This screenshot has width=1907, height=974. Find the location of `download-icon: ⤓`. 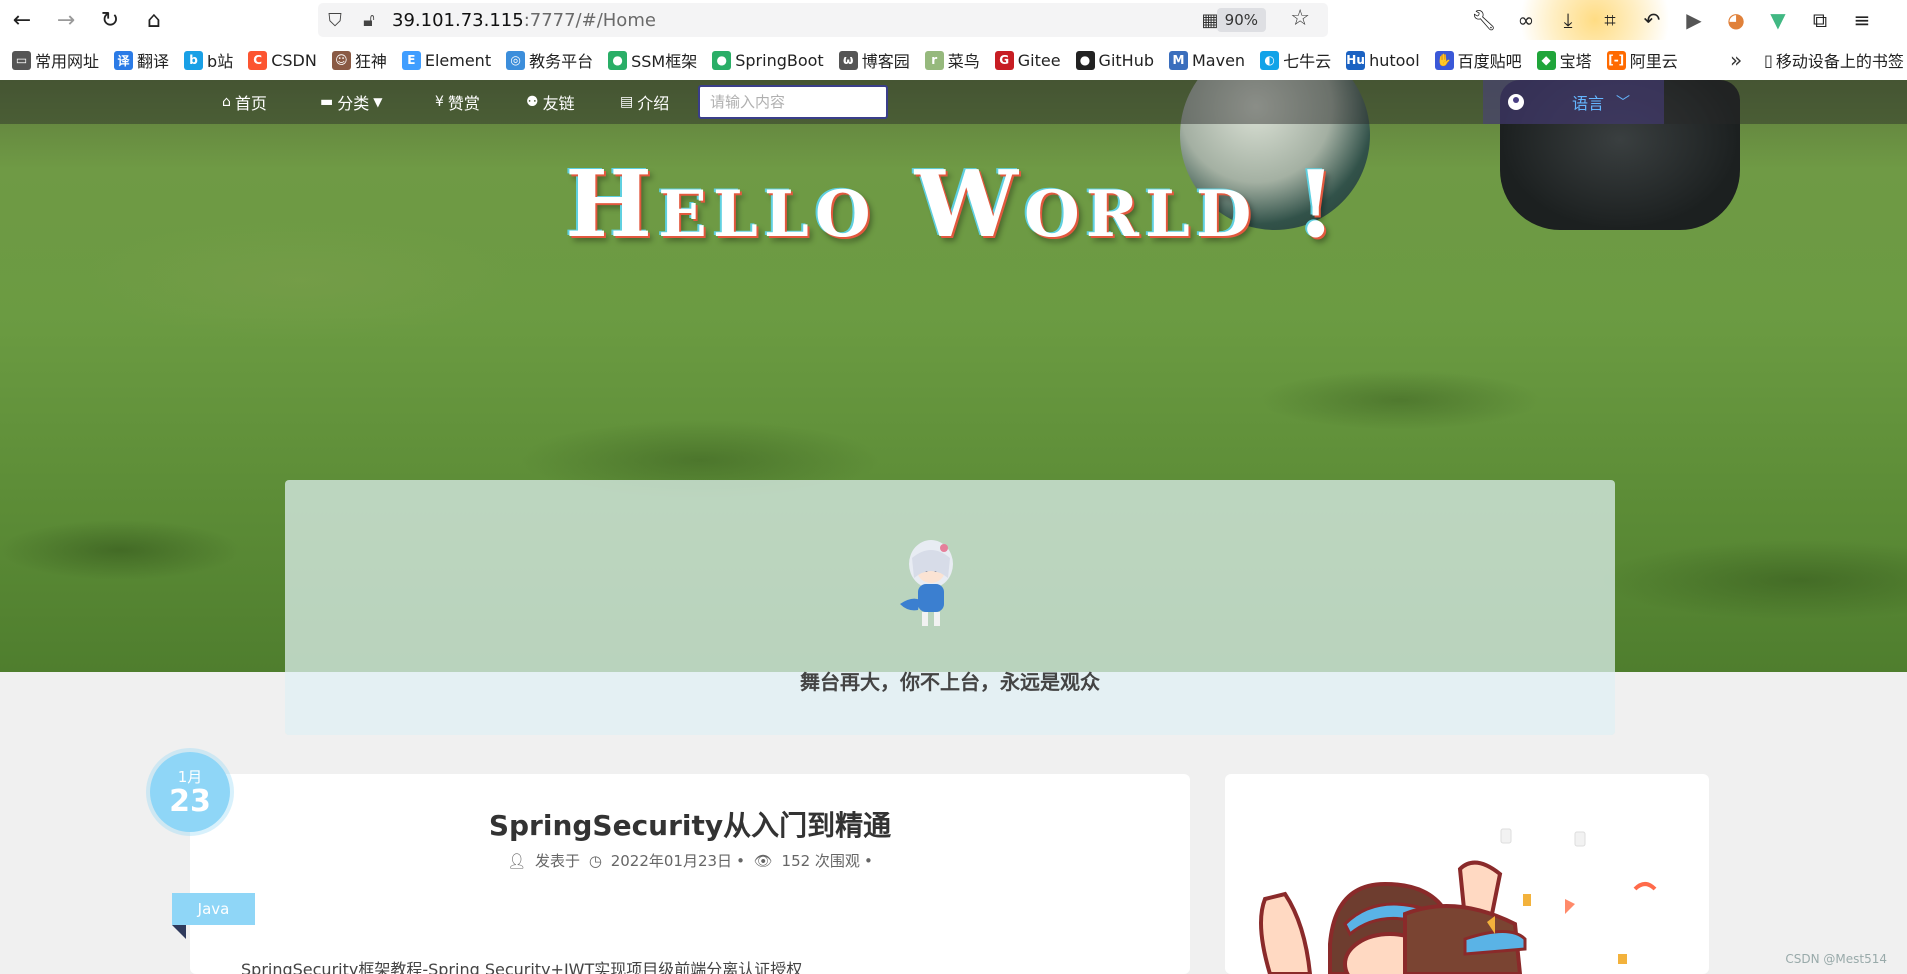

download-icon: ⤓ is located at coordinates (1568, 20).